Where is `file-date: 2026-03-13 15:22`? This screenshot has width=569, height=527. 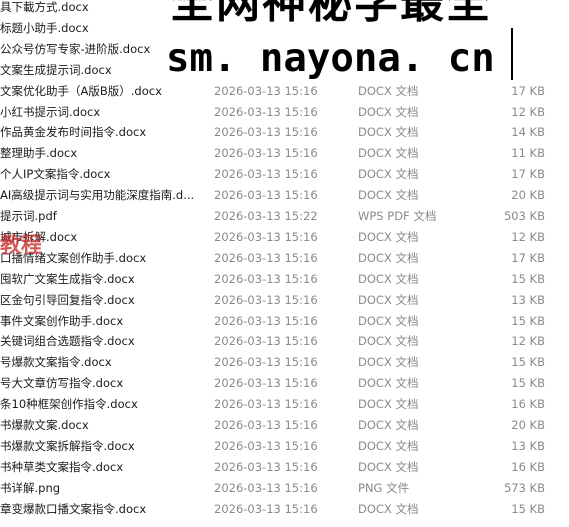
file-date: 2026-03-13 15:22 is located at coordinates (266, 216).